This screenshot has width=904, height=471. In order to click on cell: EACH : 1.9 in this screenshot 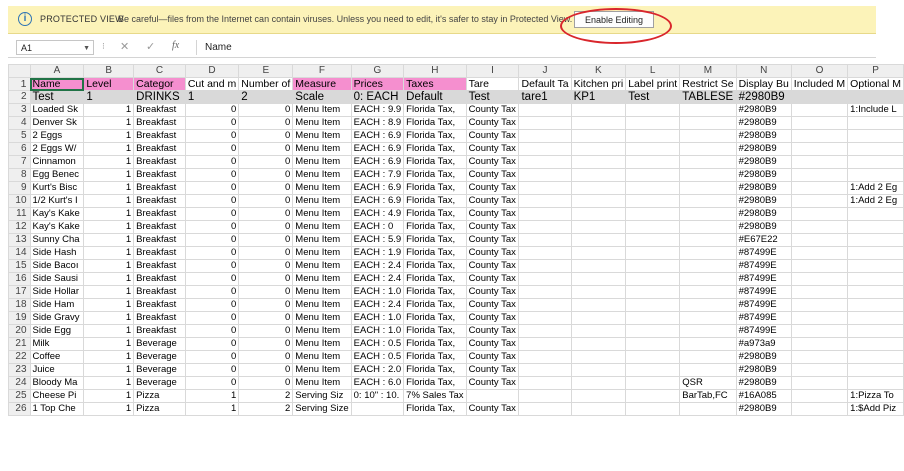, I will do `click(377, 253)`.